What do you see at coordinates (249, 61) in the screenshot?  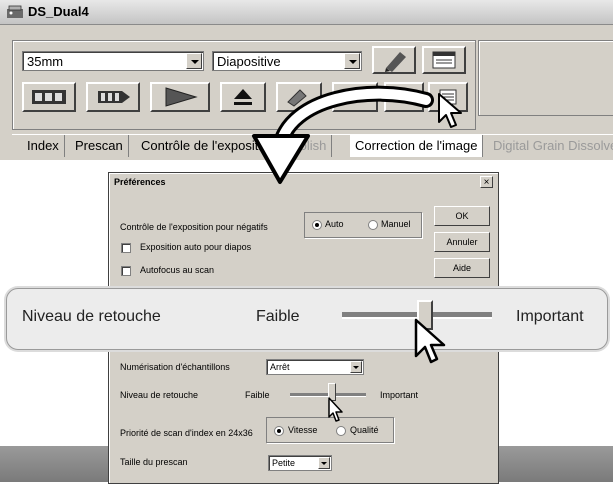 I see `film-type-value: Diapositive` at bounding box center [249, 61].